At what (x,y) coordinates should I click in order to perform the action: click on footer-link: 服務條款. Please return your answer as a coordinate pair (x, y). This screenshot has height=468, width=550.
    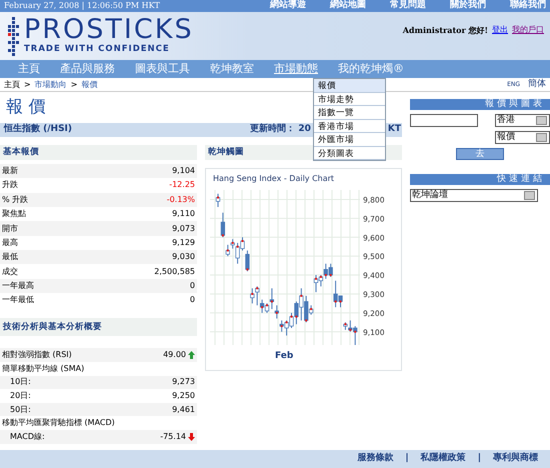
    Looking at the image, I should click on (375, 459).